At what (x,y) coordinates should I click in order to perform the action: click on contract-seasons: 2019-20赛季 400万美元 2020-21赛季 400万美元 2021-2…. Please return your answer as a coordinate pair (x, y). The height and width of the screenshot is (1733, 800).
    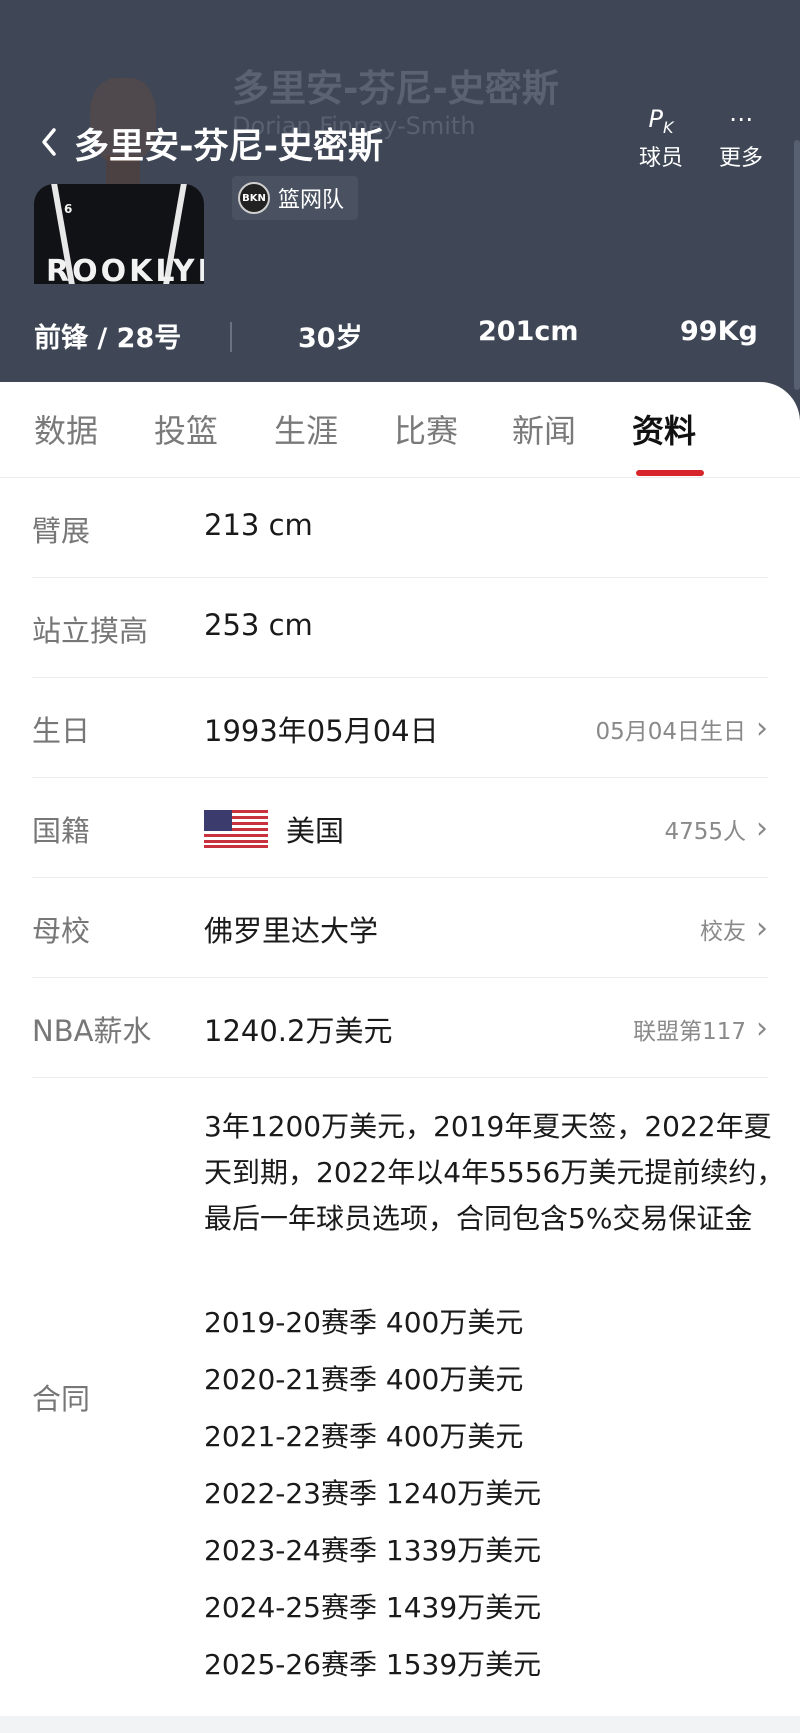
    Looking at the image, I should click on (372, 1493).